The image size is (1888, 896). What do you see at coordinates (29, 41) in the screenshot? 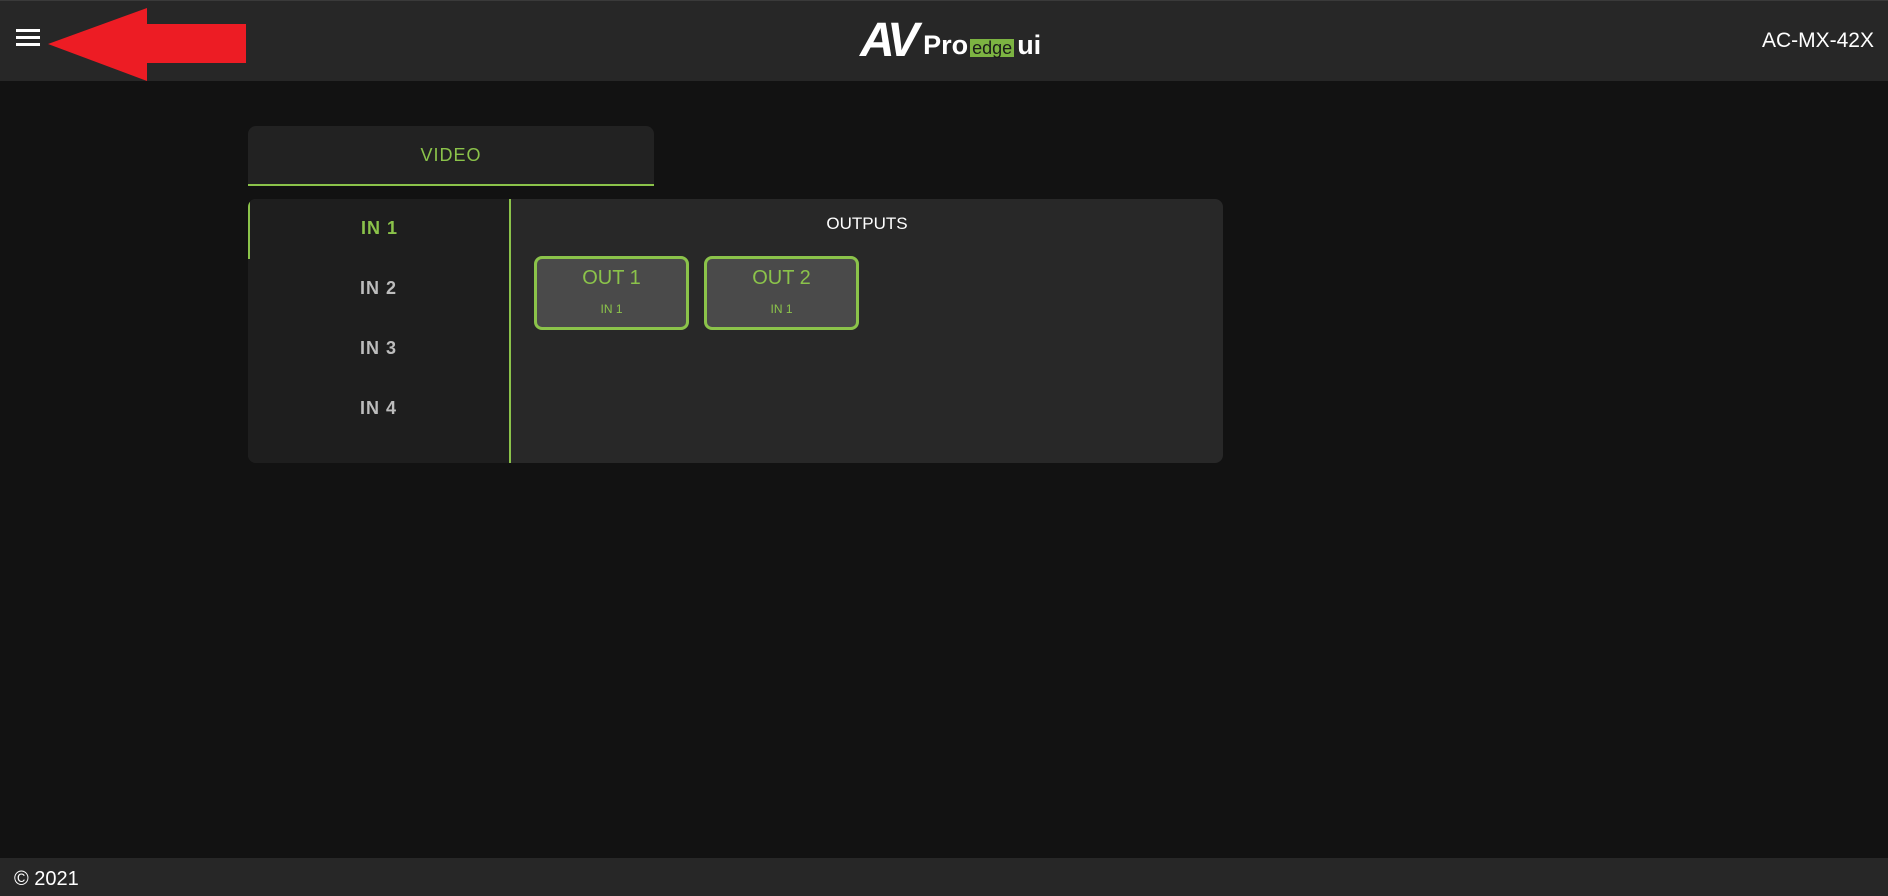
I see `hamburger-menu-icon` at bounding box center [29, 41].